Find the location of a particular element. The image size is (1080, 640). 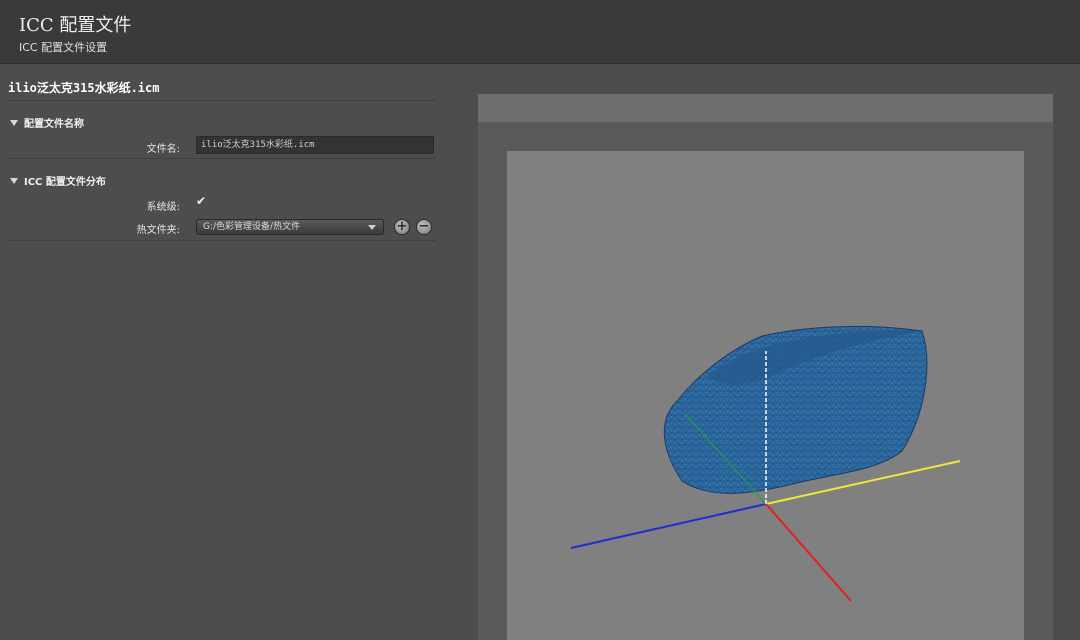

remove-folder-button: − is located at coordinates (424, 227).